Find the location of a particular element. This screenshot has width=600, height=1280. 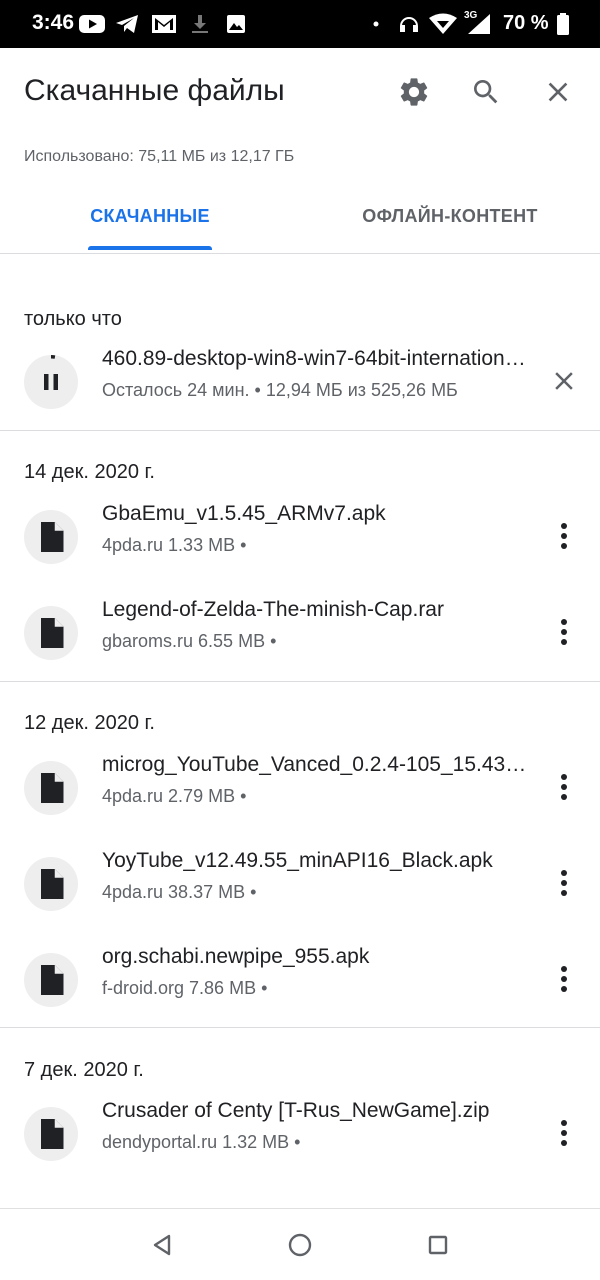

recents-button is located at coordinates (438, 1245).